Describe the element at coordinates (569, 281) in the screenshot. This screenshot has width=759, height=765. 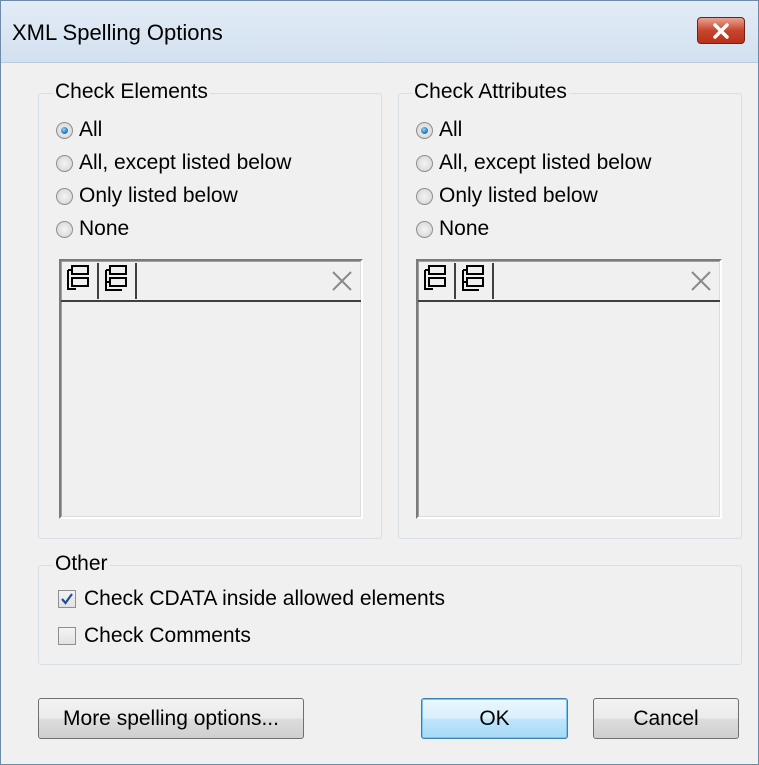
I see `attributes-list-toolbar` at that location.